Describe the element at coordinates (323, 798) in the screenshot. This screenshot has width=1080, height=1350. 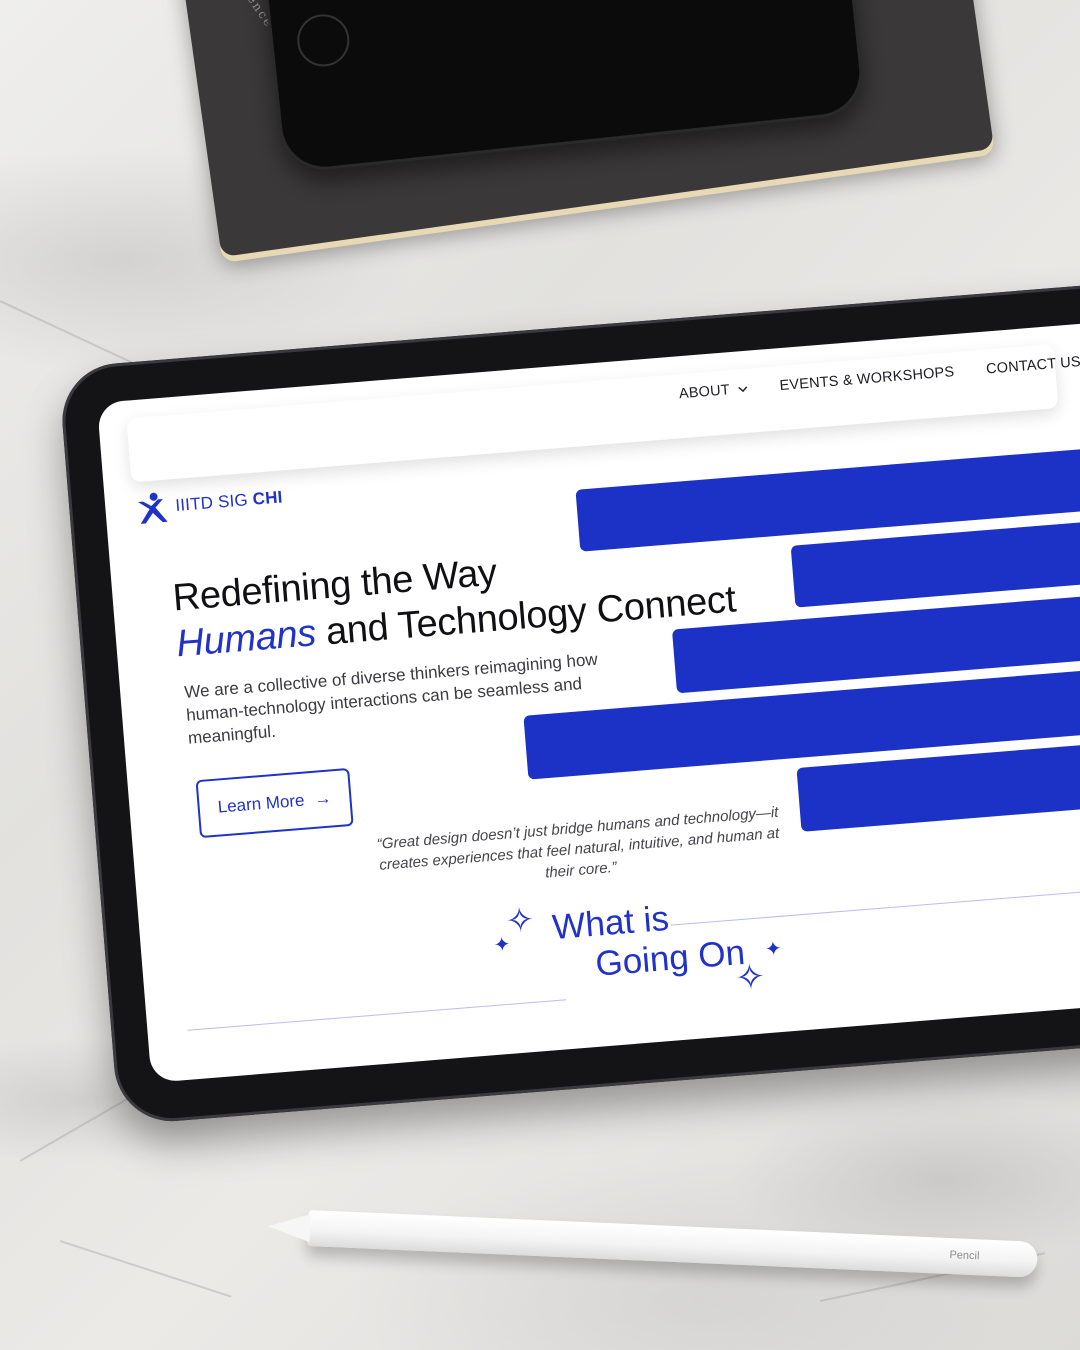
I see `arrow-right-icon: →` at that location.